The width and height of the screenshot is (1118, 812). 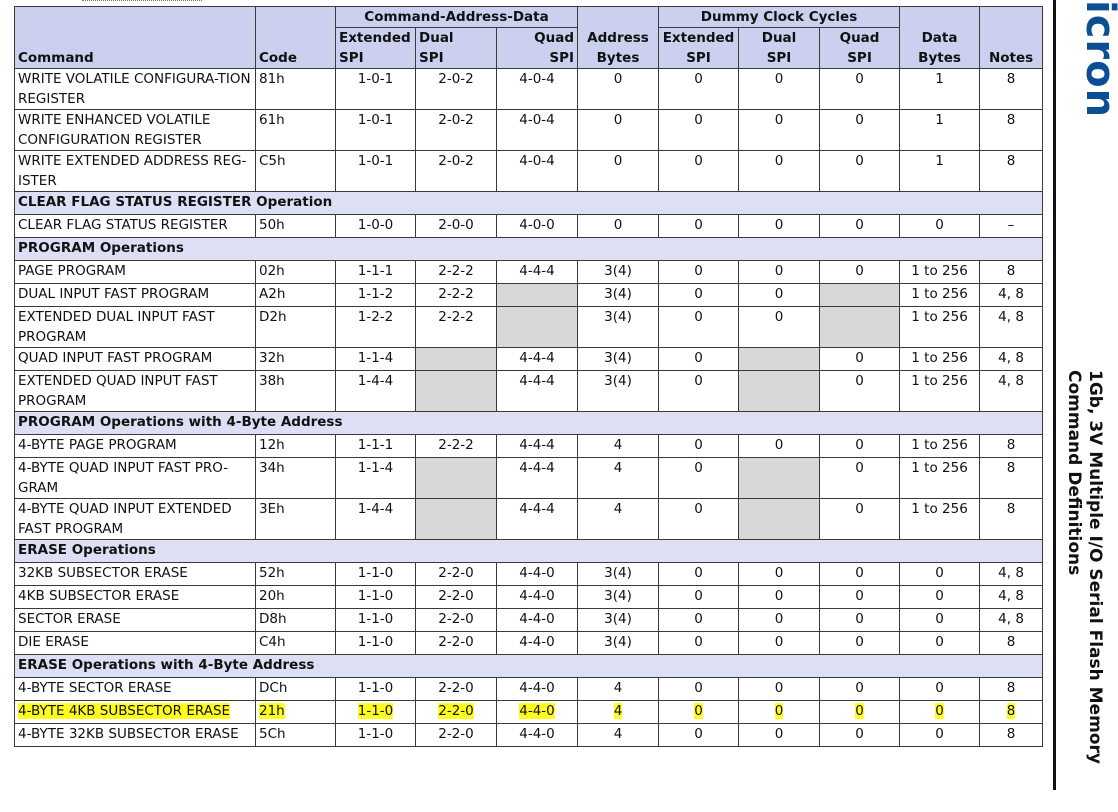 What do you see at coordinates (295, 37) in the screenshot?
I see `col-code: Code` at bounding box center [295, 37].